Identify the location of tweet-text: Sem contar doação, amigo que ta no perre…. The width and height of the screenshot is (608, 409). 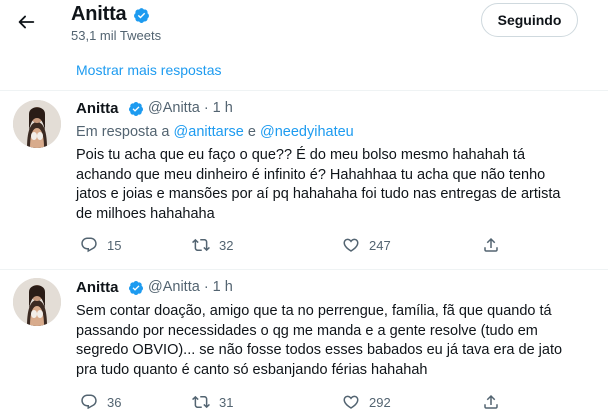
(319, 340).